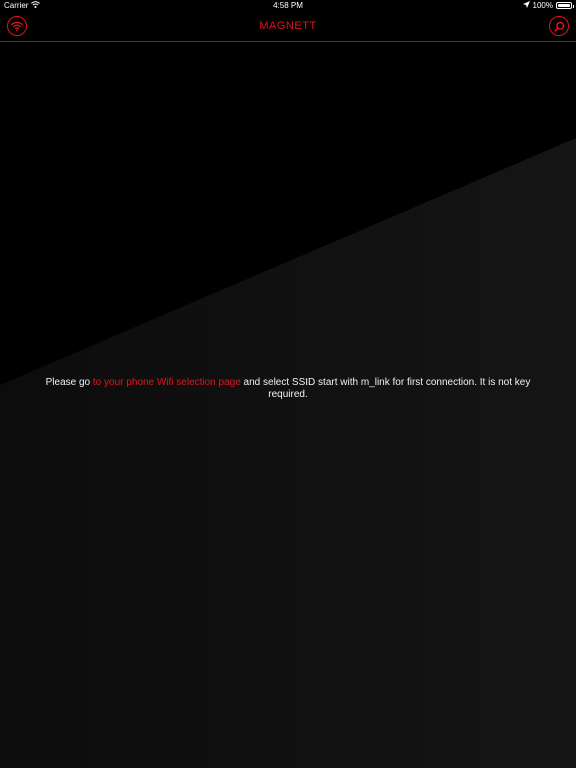 Image resolution: width=576 pixels, height=768 pixels. Describe the element at coordinates (167, 382) in the screenshot. I see `wifi-settings-link: to your phone Wifi selection page` at that location.